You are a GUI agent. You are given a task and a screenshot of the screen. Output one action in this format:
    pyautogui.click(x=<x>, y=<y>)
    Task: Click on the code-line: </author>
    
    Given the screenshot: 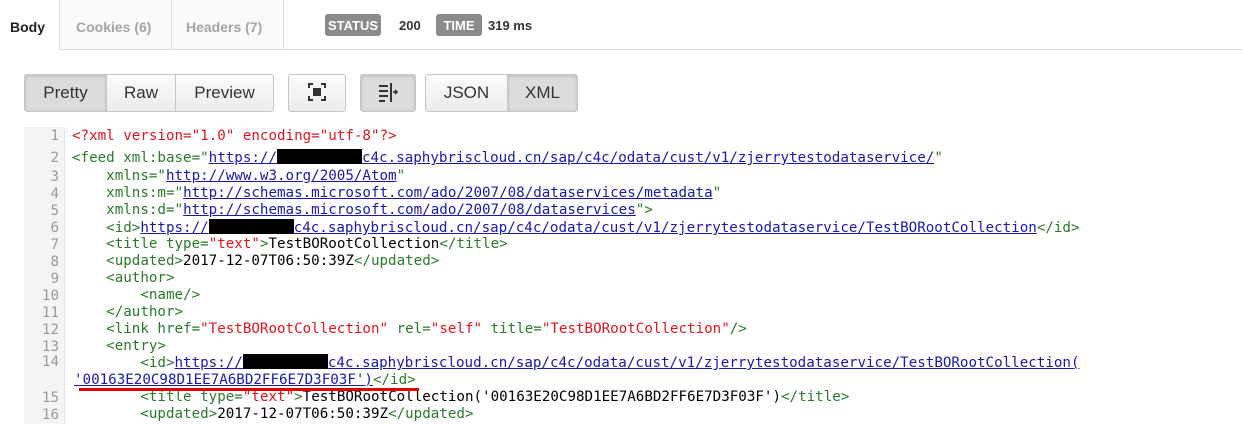 What is the action you would take?
    pyautogui.click(x=145, y=312)
    